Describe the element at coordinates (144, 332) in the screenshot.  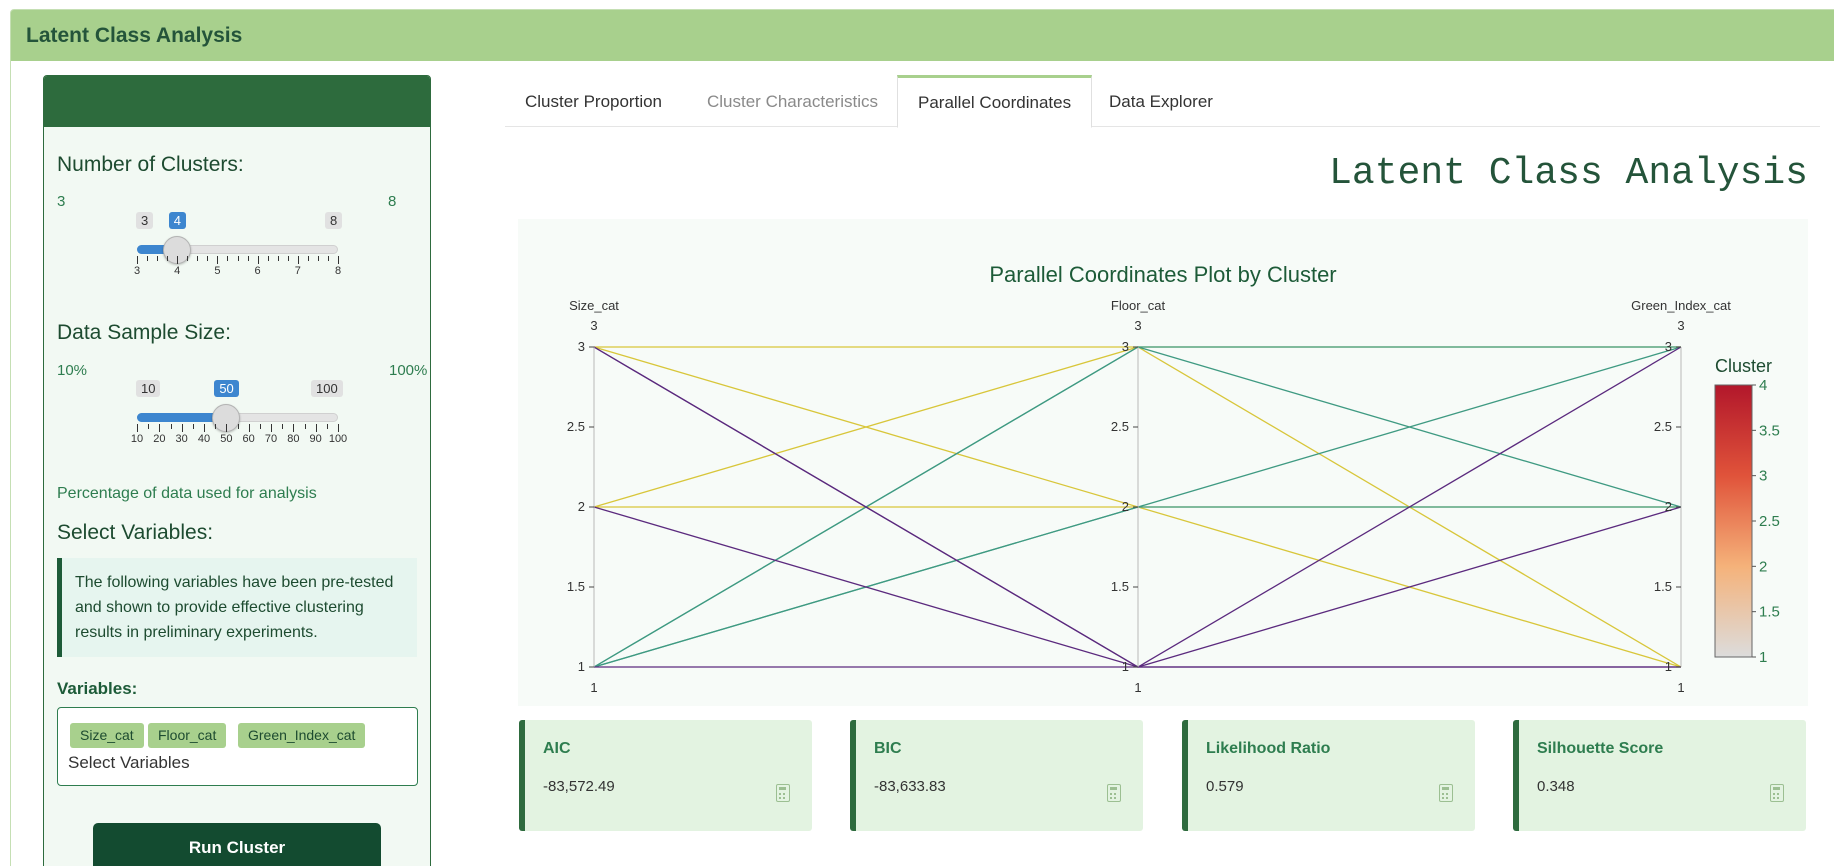
I see `sample-size-label: Data Sample Size:` at that location.